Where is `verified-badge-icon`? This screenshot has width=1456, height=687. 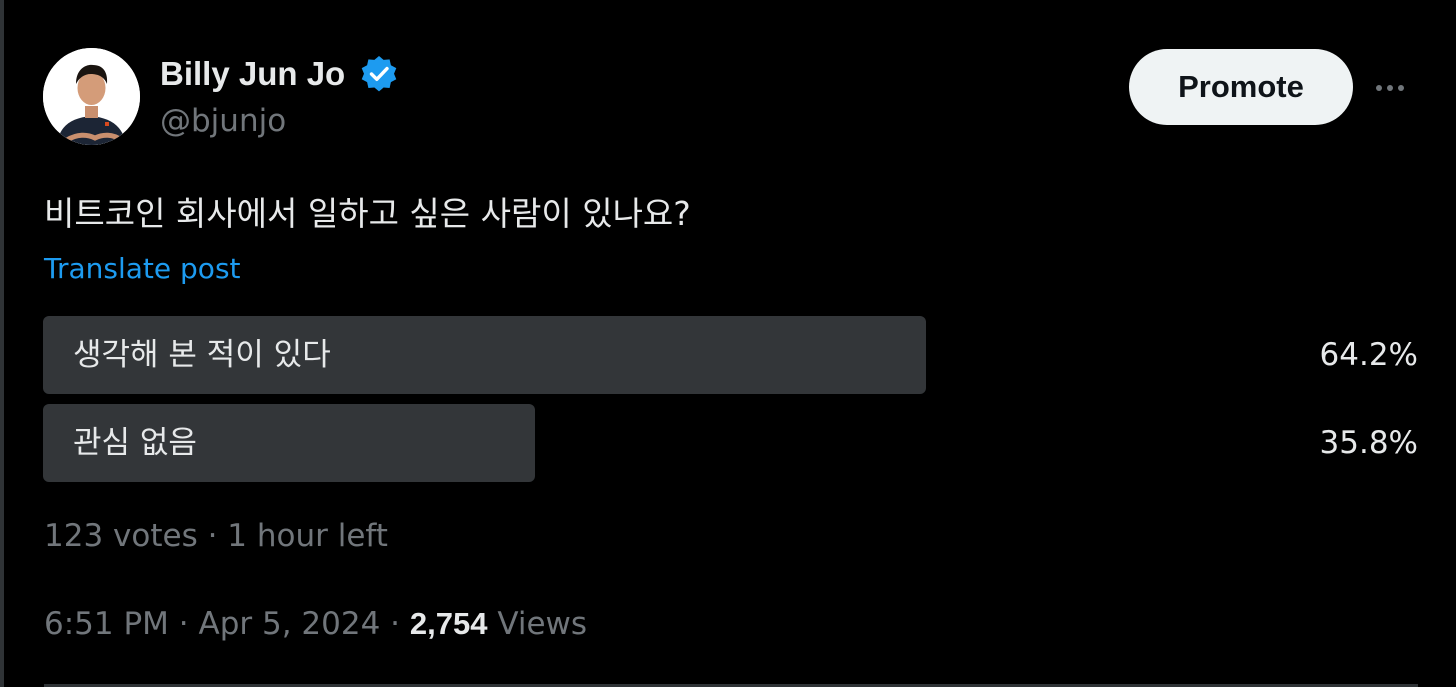
verified-badge-icon is located at coordinates (379, 74).